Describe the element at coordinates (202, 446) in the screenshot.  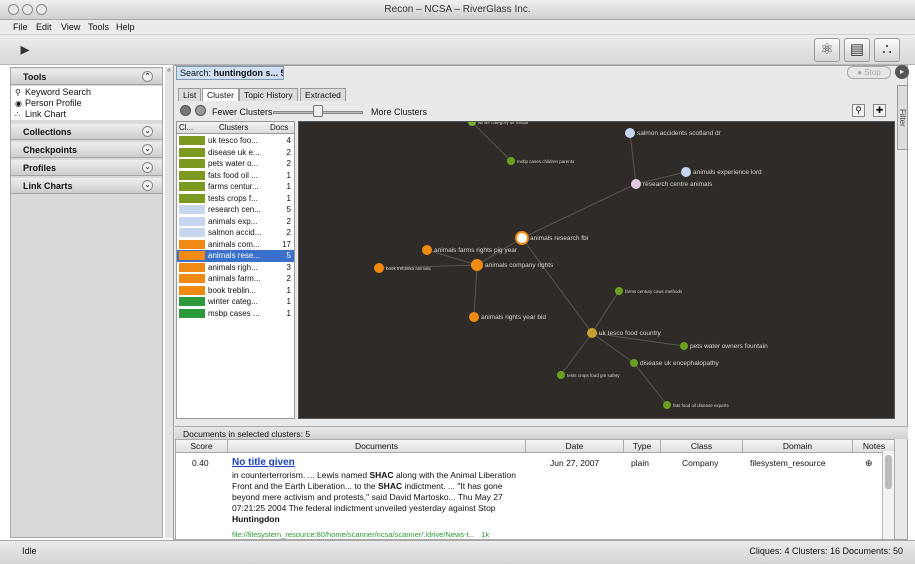
I see `score-header: Score` at that location.